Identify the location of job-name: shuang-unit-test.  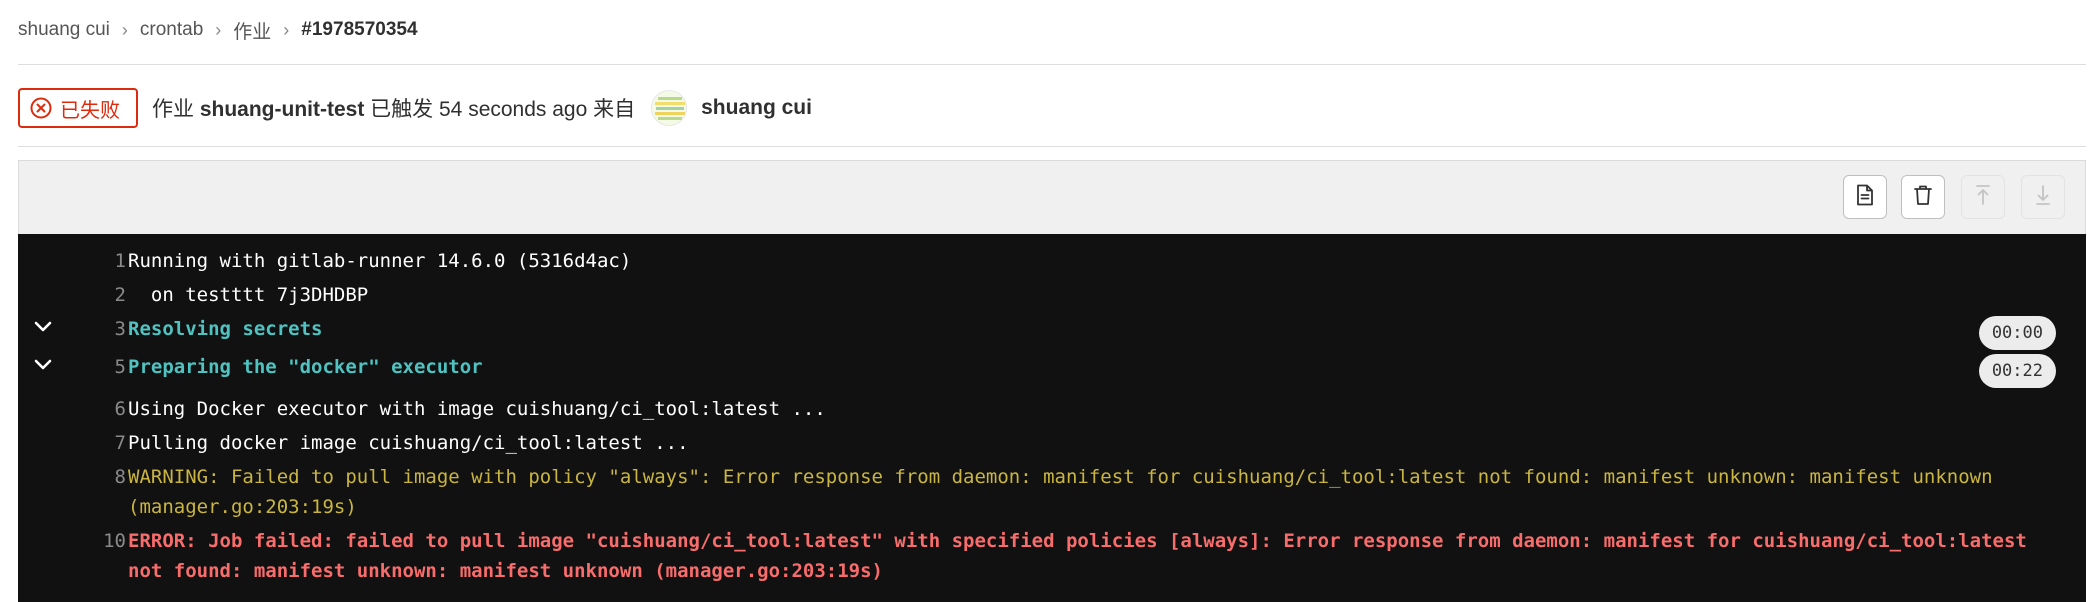
(282, 109).